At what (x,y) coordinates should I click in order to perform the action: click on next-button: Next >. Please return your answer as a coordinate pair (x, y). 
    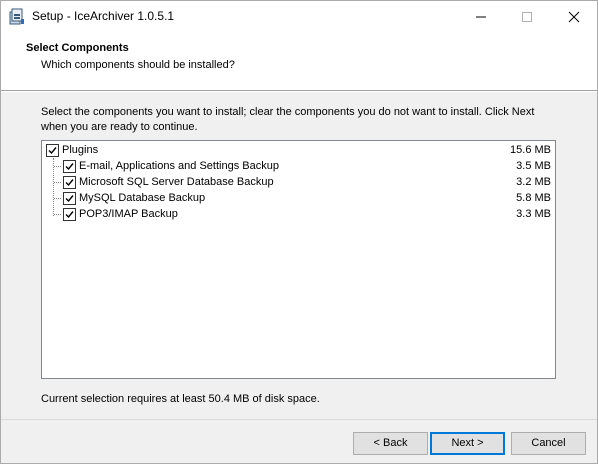
    Looking at the image, I should click on (467, 443).